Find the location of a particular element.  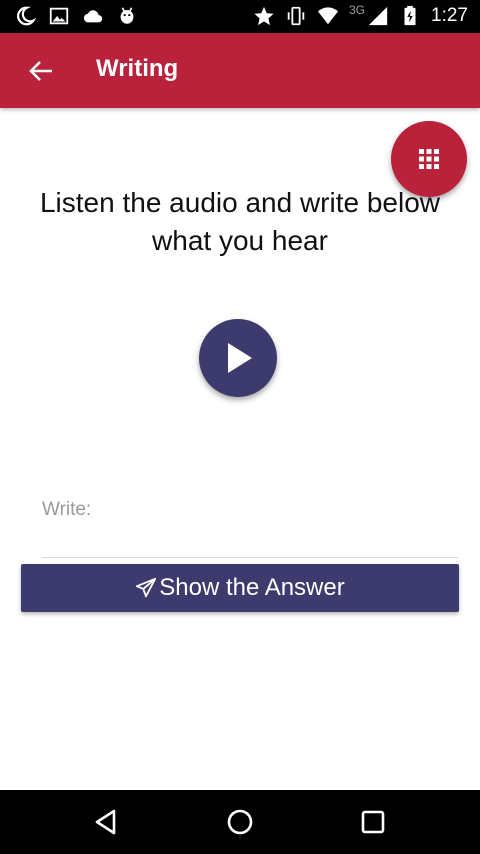

play-audio-button is located at coordinates (238, 358).